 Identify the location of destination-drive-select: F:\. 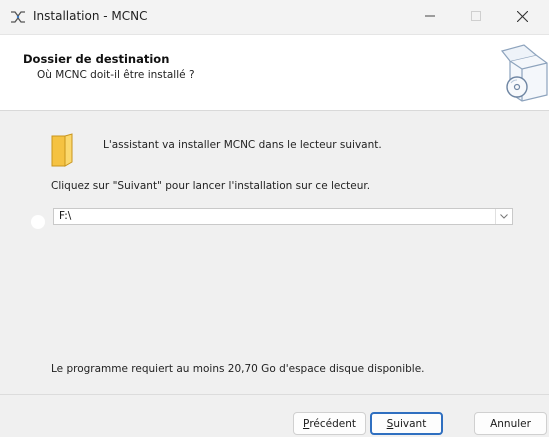
(283, 216).